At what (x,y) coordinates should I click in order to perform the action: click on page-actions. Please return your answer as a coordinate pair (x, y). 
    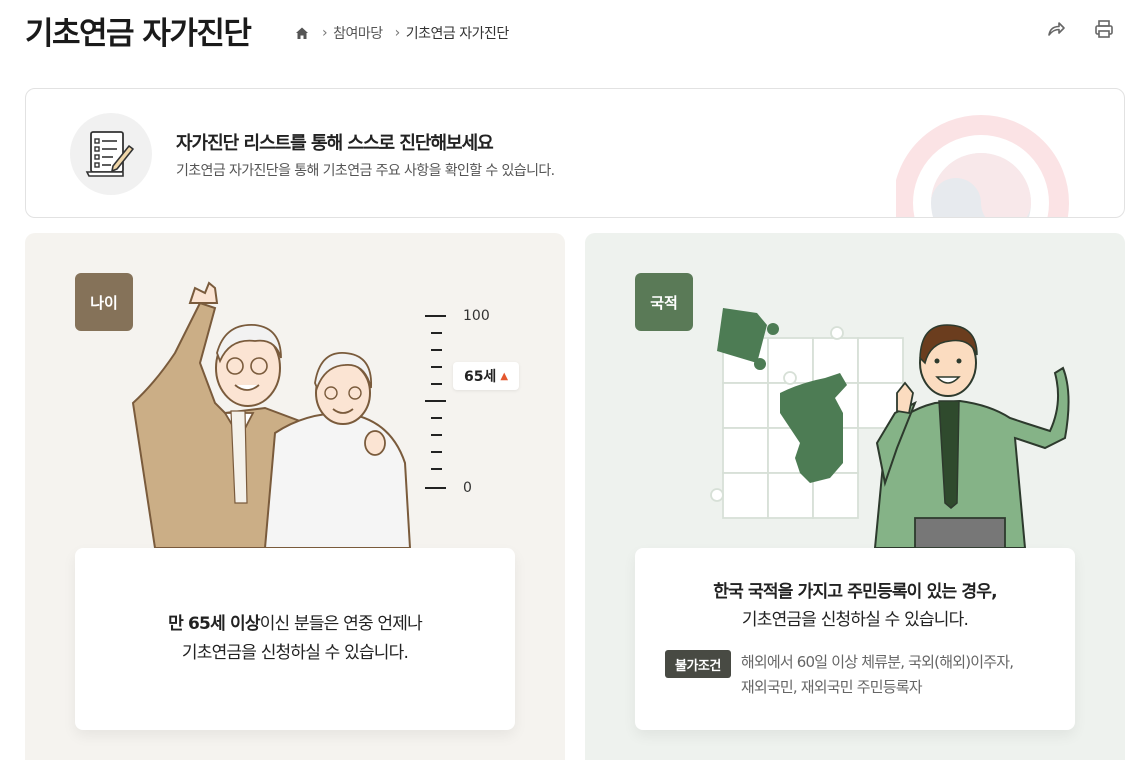
    Looking at the image, I should click on (1080, 29).